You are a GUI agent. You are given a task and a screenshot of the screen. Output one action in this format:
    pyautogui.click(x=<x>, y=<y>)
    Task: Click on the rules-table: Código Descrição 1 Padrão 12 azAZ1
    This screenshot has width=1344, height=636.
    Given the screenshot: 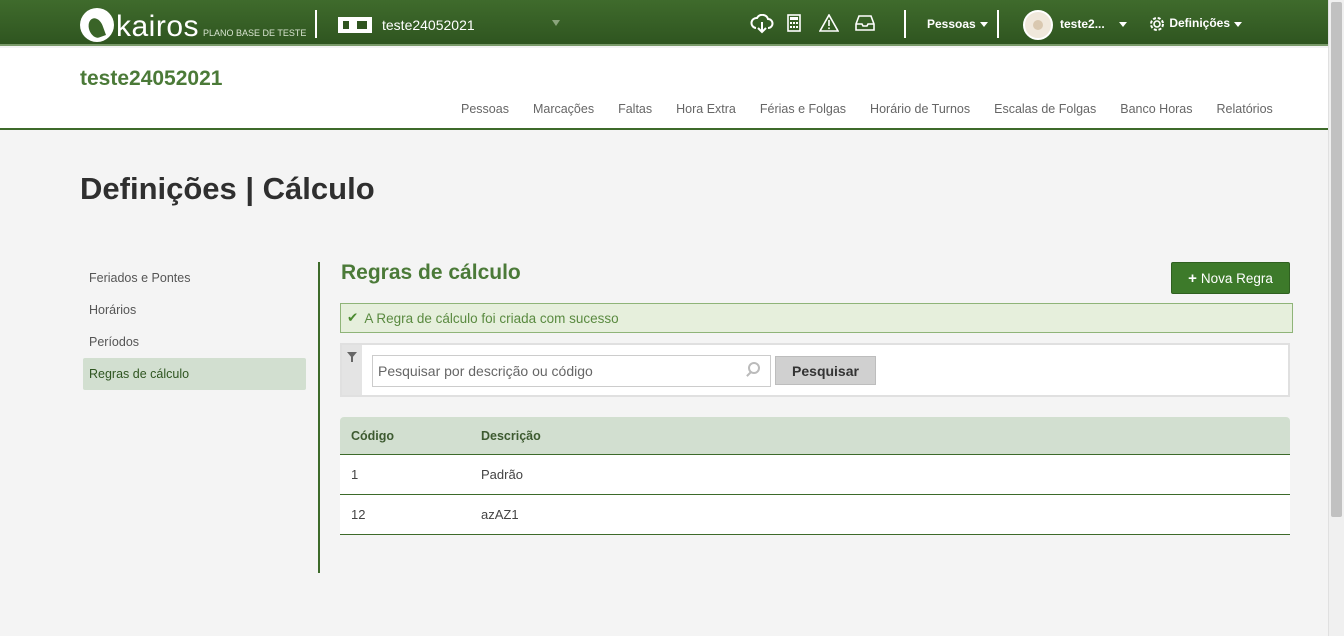 What is the action you would take?
    pyautogui.click(x=815, y=476)
    